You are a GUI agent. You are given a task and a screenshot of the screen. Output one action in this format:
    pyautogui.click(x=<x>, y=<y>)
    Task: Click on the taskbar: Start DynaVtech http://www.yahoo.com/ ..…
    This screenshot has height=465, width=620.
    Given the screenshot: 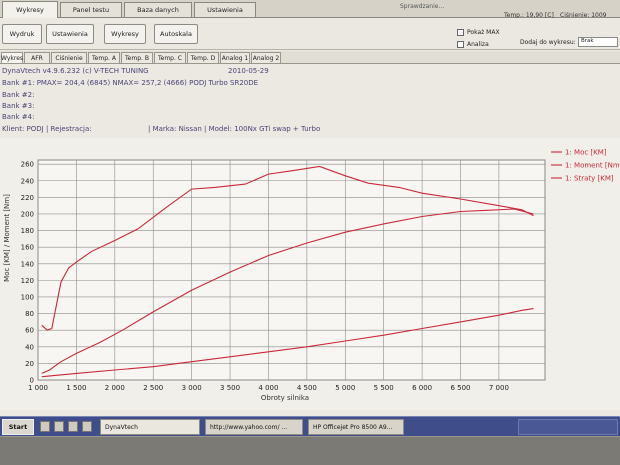 What is the action you would take?
    pyautogui.click(x=310, y=426)
    